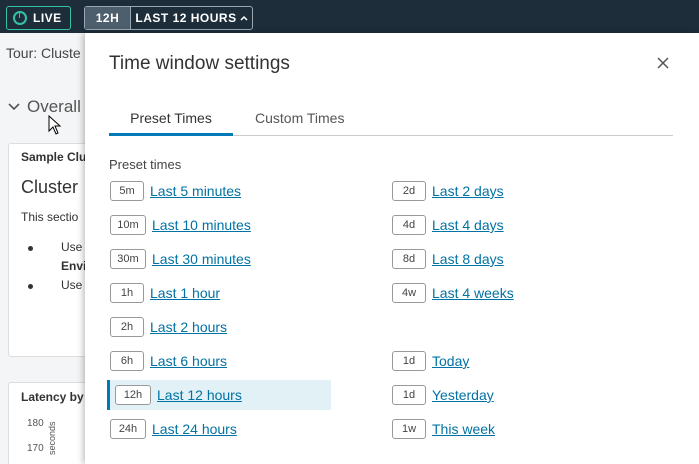  I want to click on preset-abbr-badge: 12h, so click(133, 395).